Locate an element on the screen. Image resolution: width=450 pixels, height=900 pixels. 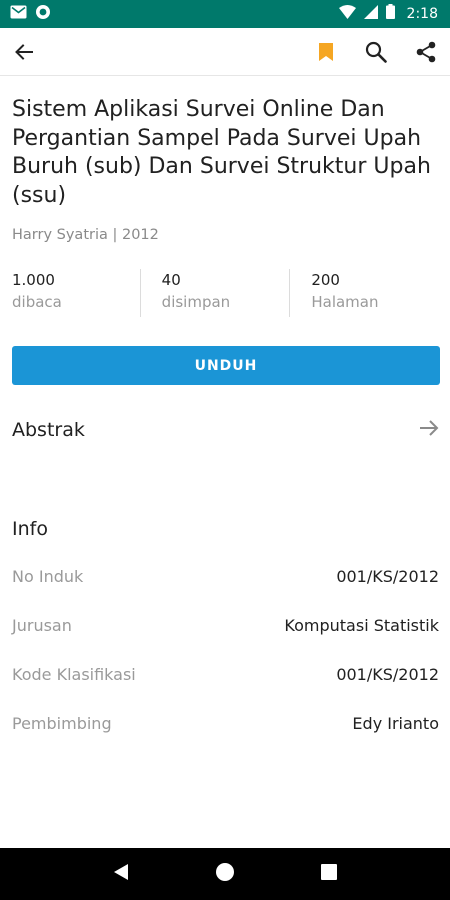
system-nav-bar is located at coordinates (225, 874).